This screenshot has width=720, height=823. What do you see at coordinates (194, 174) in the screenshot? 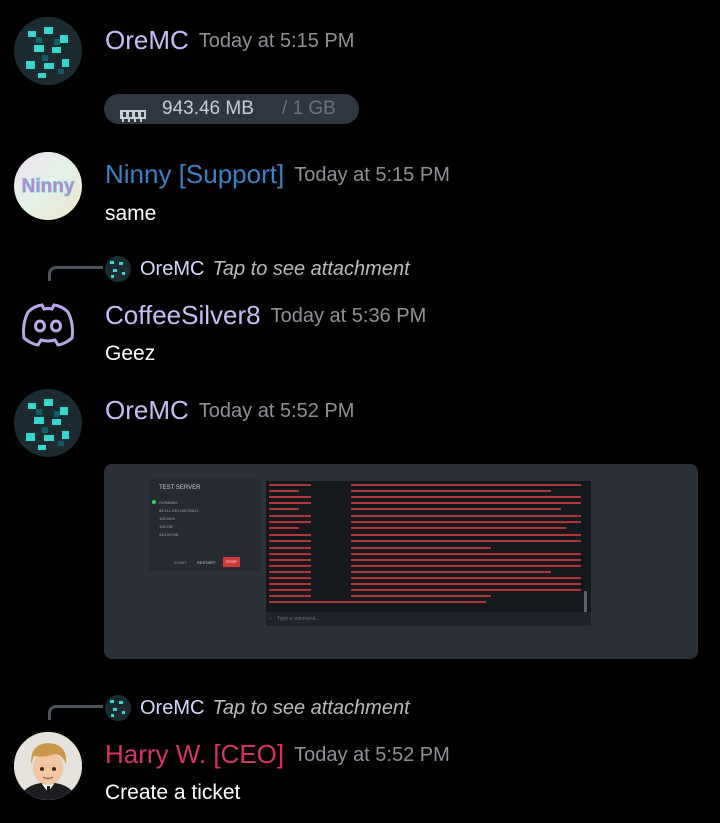
I see `username: Ninny [Support]` at bounding box center [194, 174].